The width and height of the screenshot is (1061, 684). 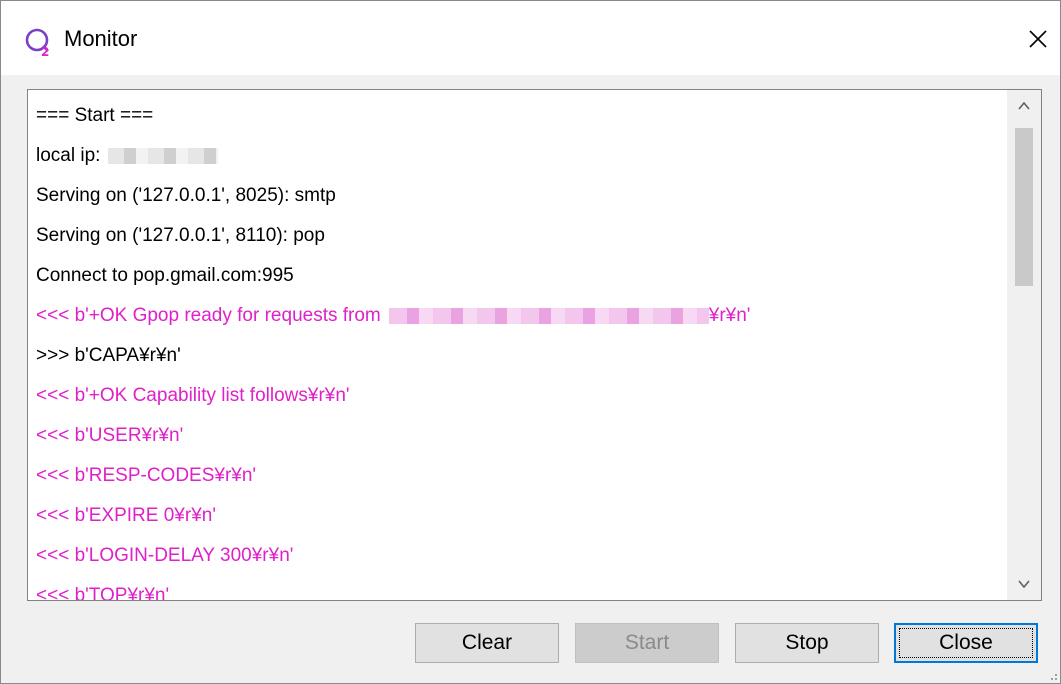 What do you see at coordinates (1024, 345) in the screenshot?
I see `vertical-scrollbar` at bounding box center [1024, 345].